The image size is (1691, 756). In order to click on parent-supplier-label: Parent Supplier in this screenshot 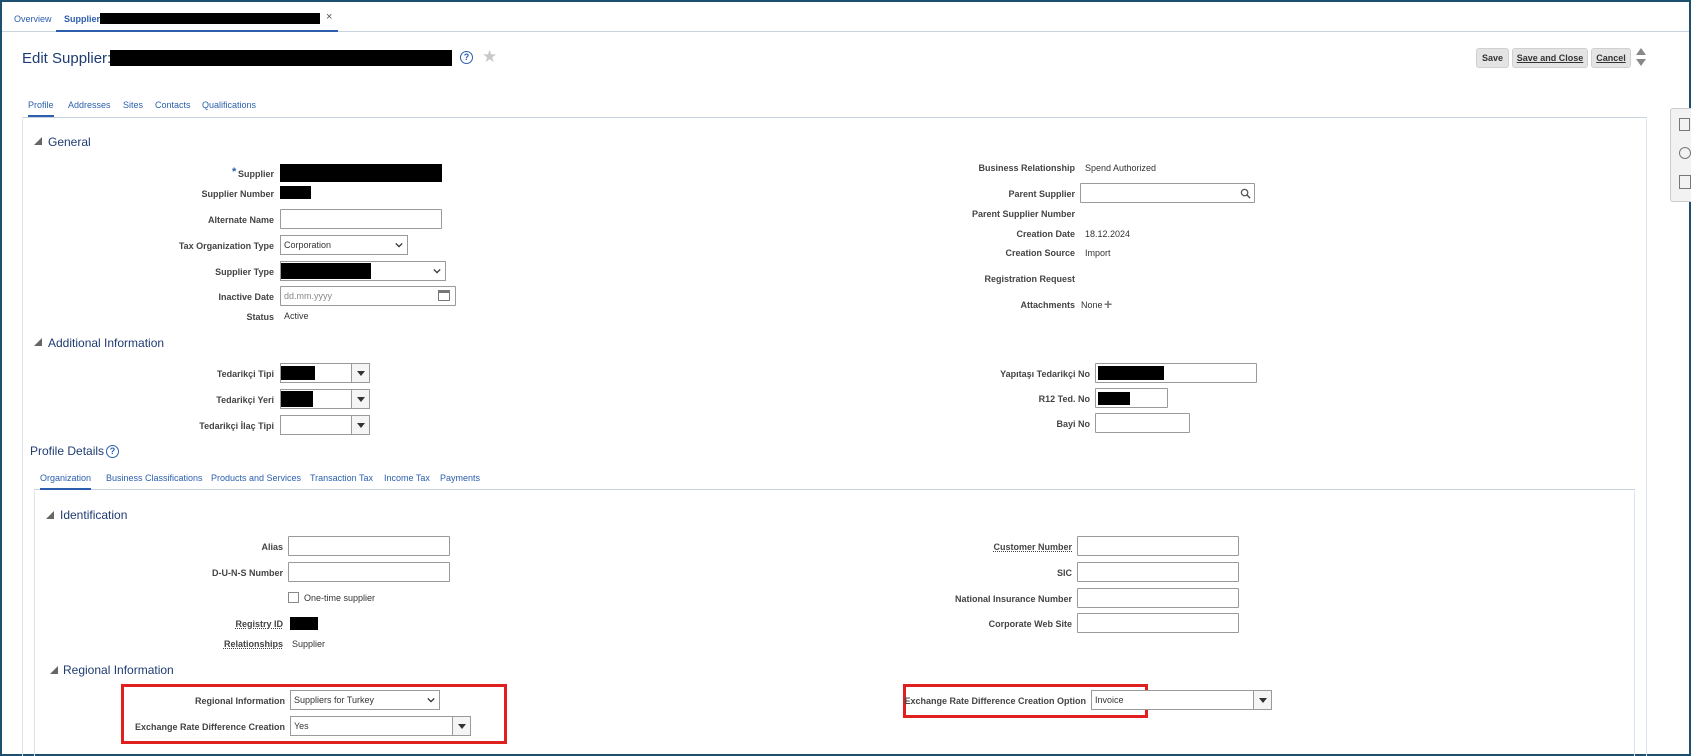, I will do `click(1041, 194)`.